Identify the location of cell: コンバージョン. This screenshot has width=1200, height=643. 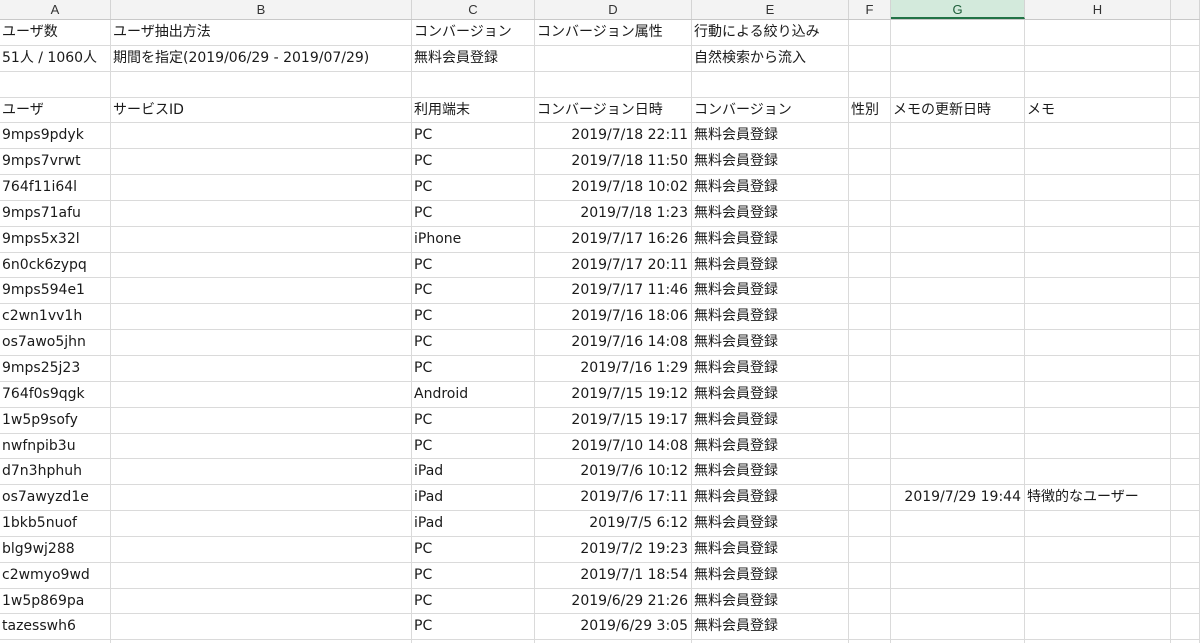
(770, 110).